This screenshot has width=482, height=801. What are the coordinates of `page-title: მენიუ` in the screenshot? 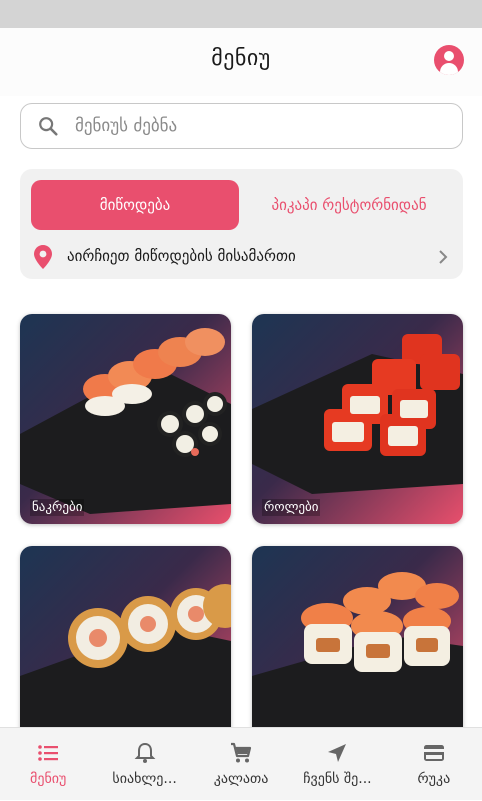 It's located at (241, 58).